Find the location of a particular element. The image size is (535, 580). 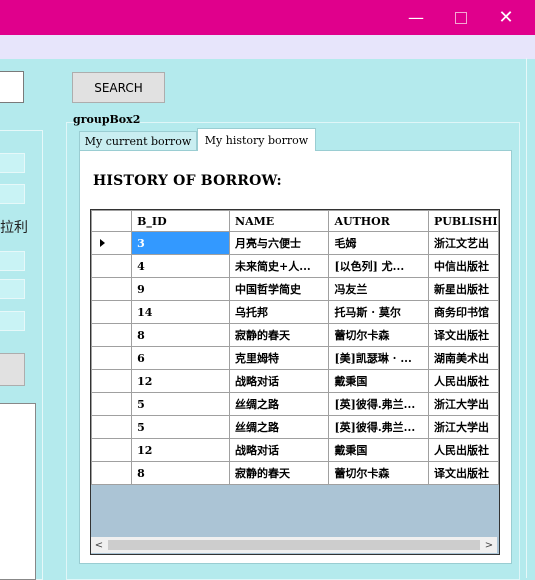

minimize-button: — is located at coordinates (416, 17).